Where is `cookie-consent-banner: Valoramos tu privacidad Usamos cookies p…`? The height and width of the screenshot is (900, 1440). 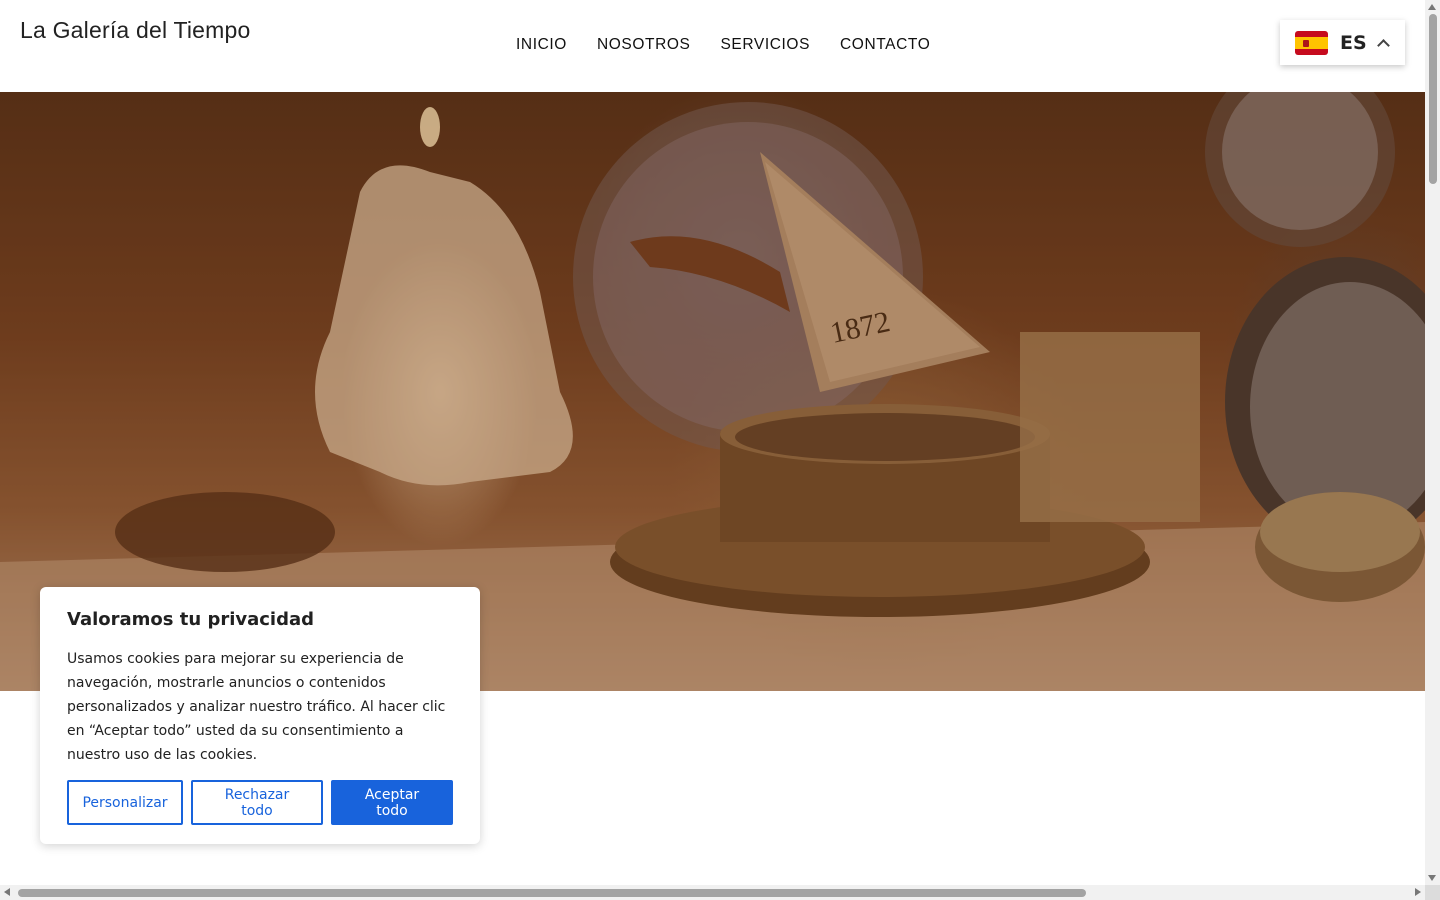 cookie-consent-banner: Valoramos tu privacidad Usamos cookies p… is located at coordinates (260, 715).